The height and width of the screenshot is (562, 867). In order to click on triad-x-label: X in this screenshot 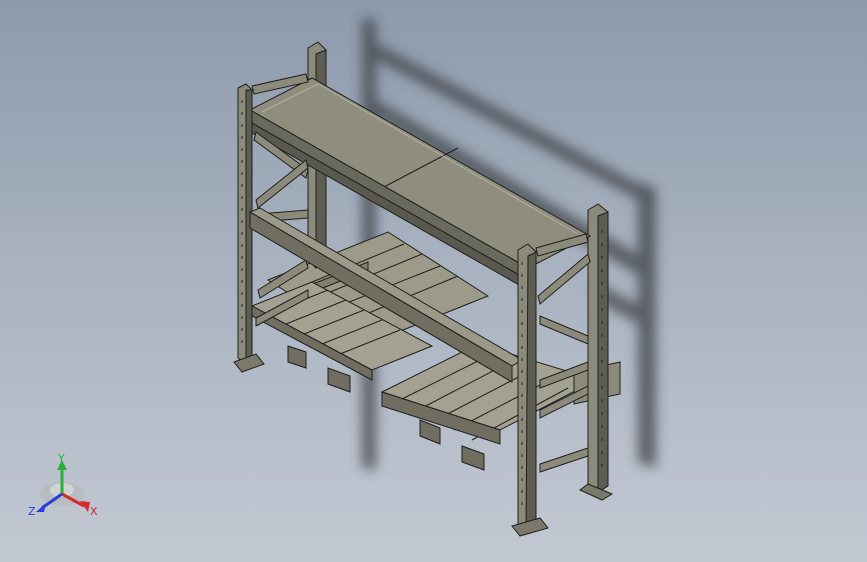, I will do `click(94, 511)`.